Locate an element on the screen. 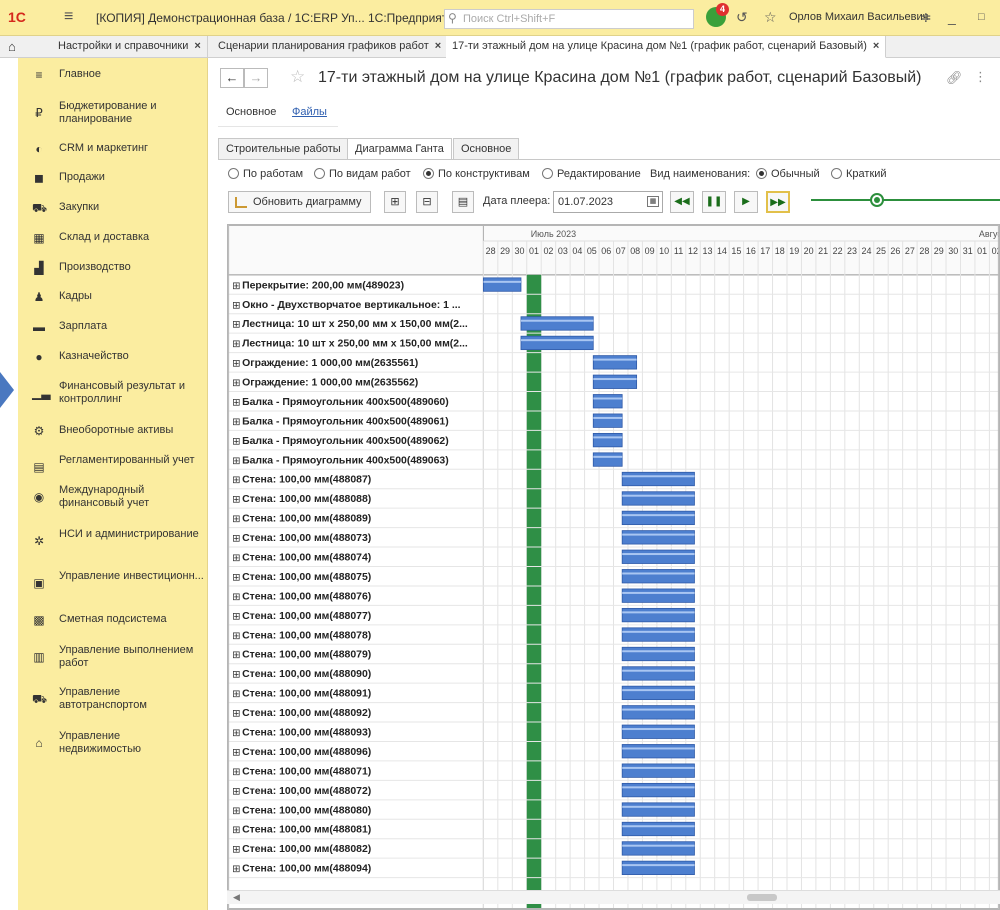  calendar-icon: ▦ is located at coordinates (653, 201).